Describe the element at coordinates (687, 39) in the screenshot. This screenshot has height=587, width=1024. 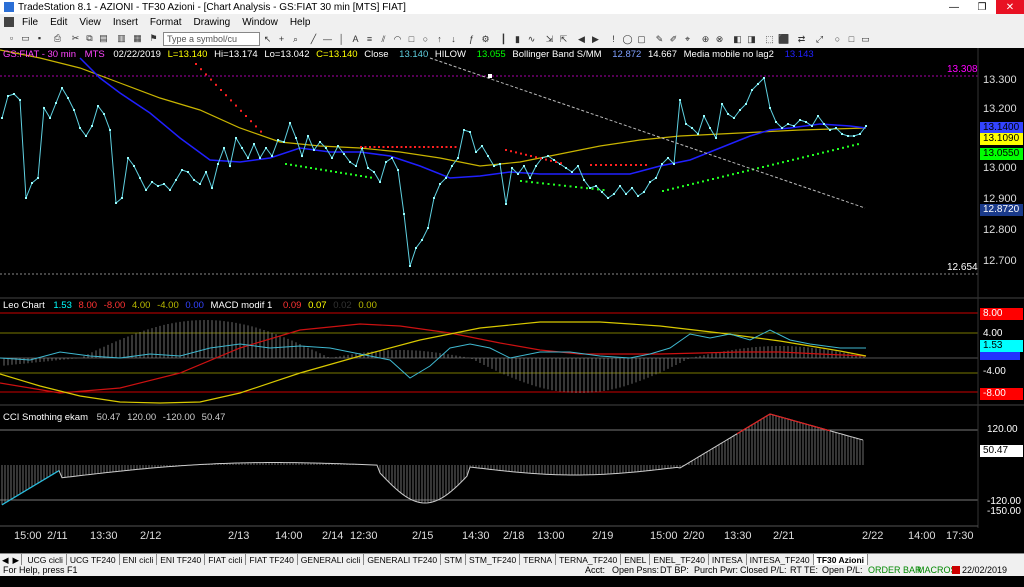
I see `tool-c-icon: ⌖` at that location.